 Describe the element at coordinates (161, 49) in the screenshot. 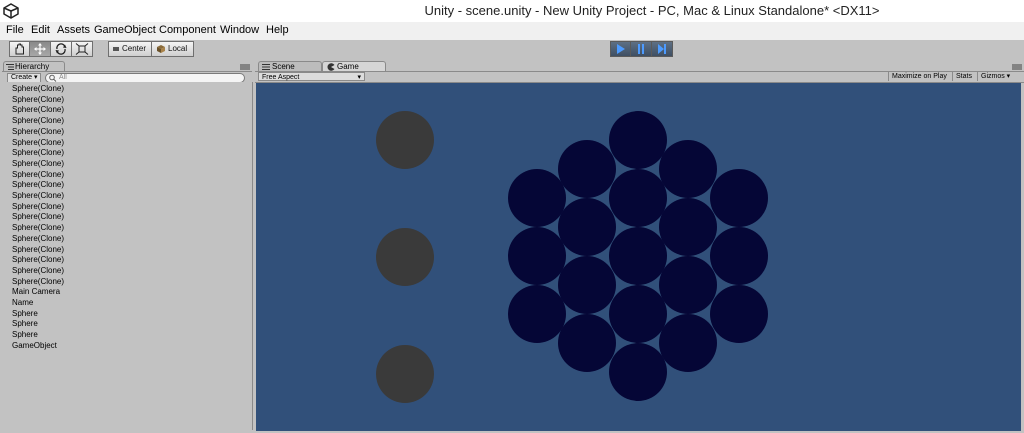

I see `local-icon` at that location.